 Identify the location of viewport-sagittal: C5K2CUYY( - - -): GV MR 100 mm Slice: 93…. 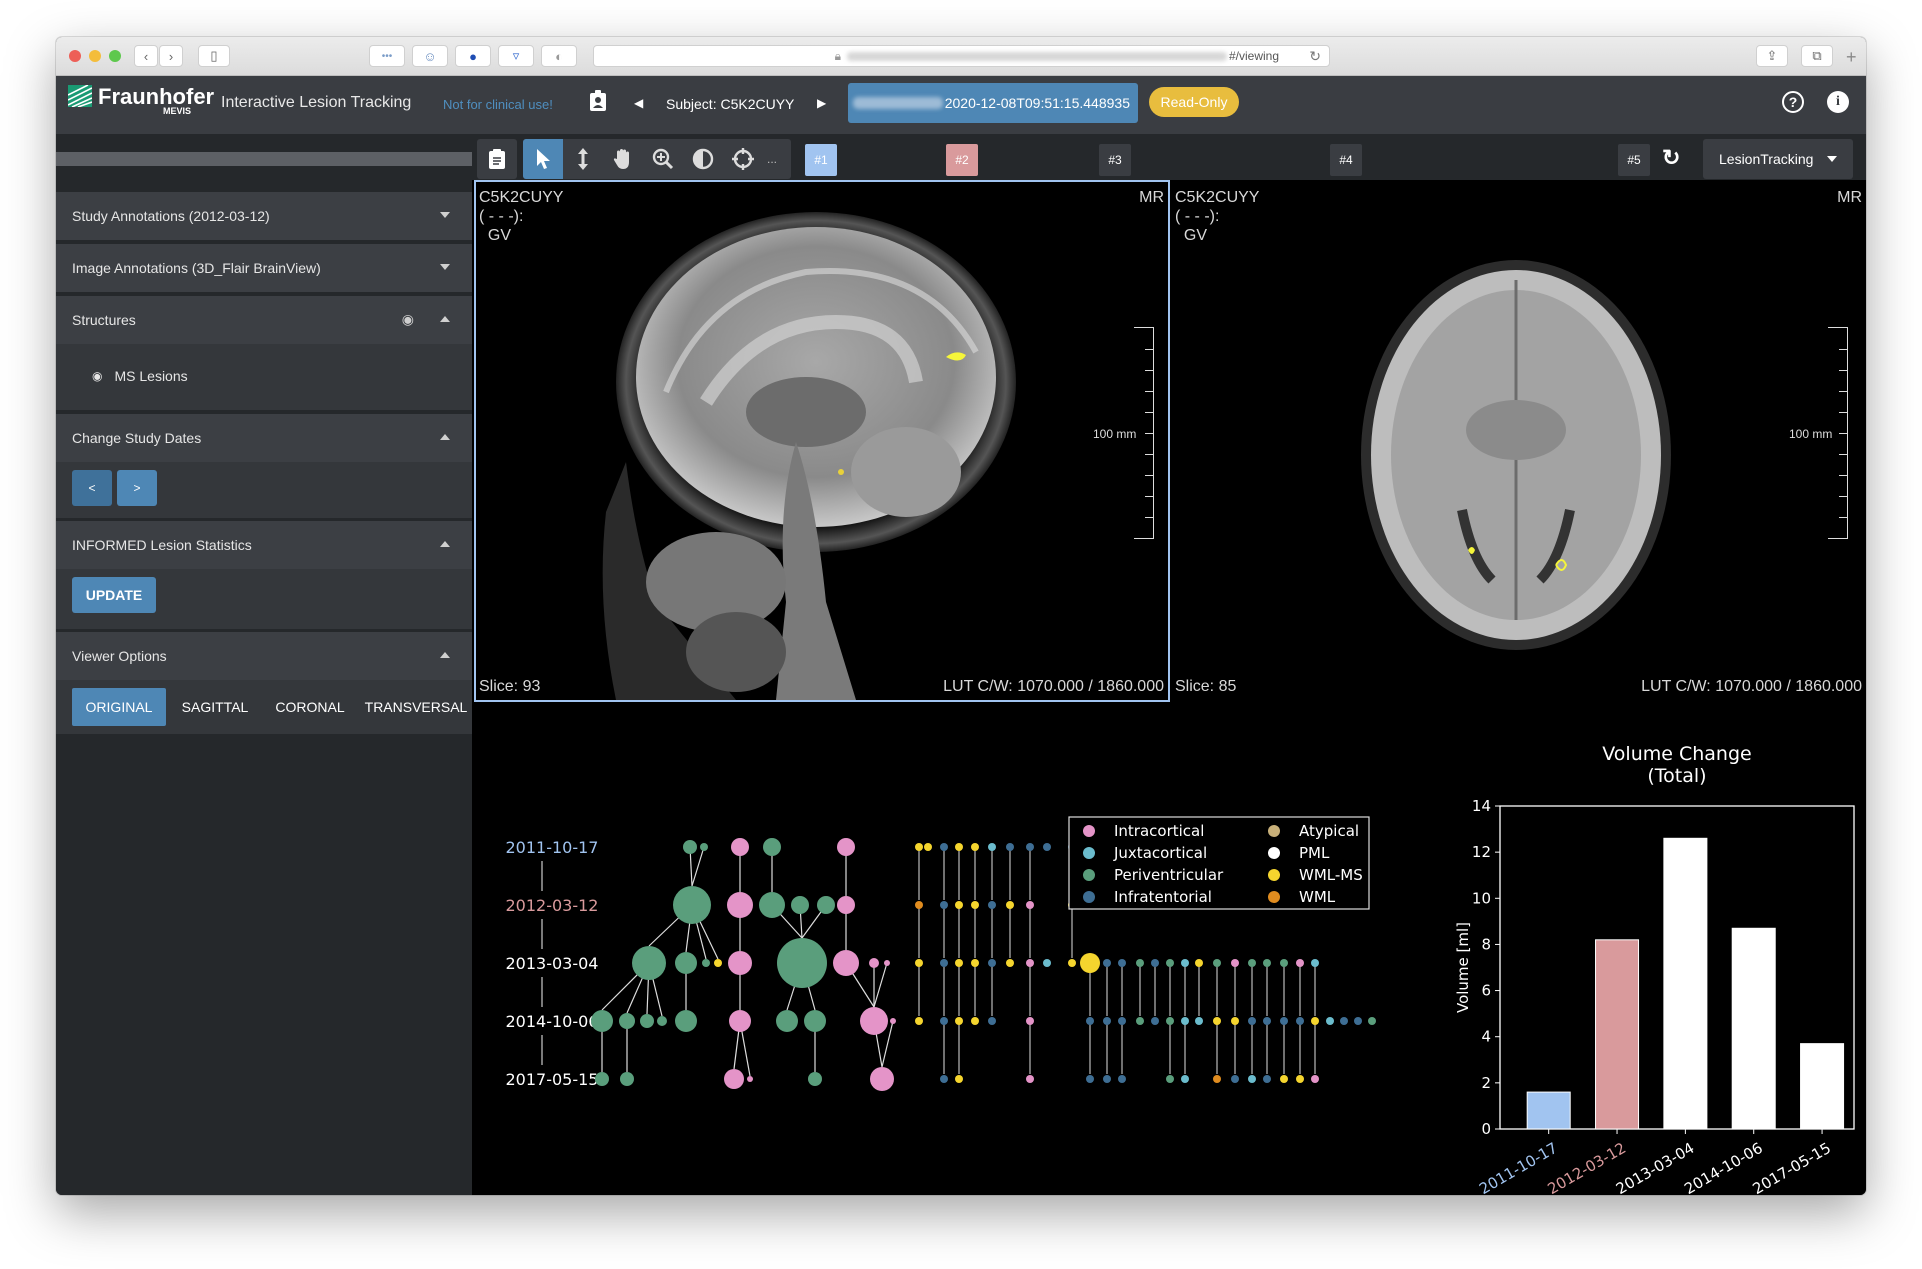
(822, 441).